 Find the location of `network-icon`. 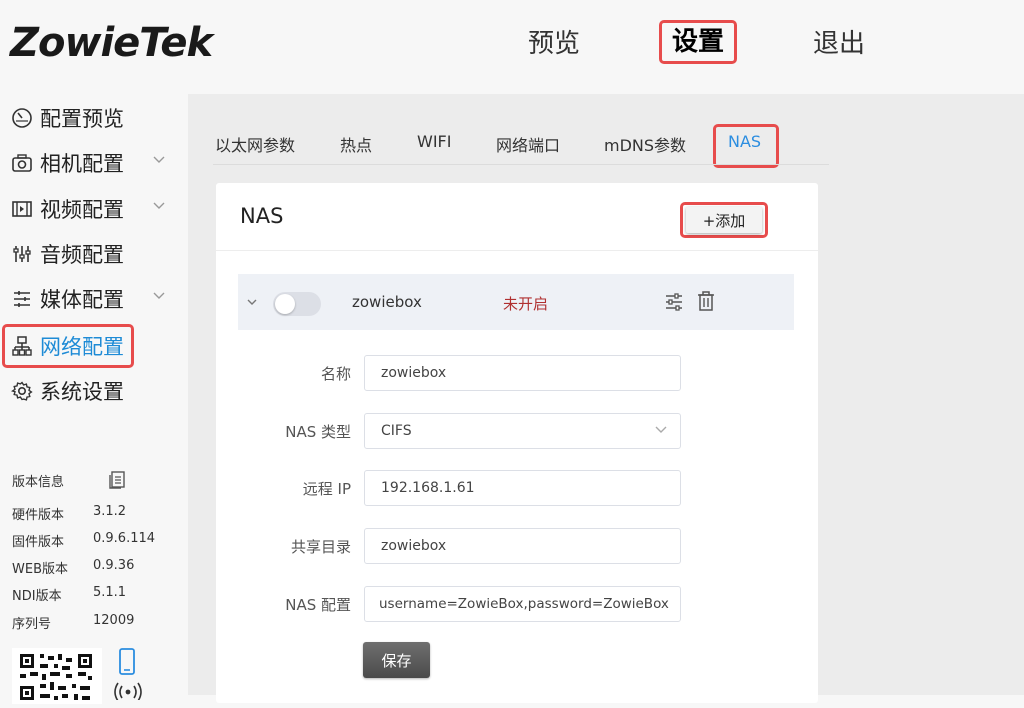

network-icon is located at coordinates (22, 346).